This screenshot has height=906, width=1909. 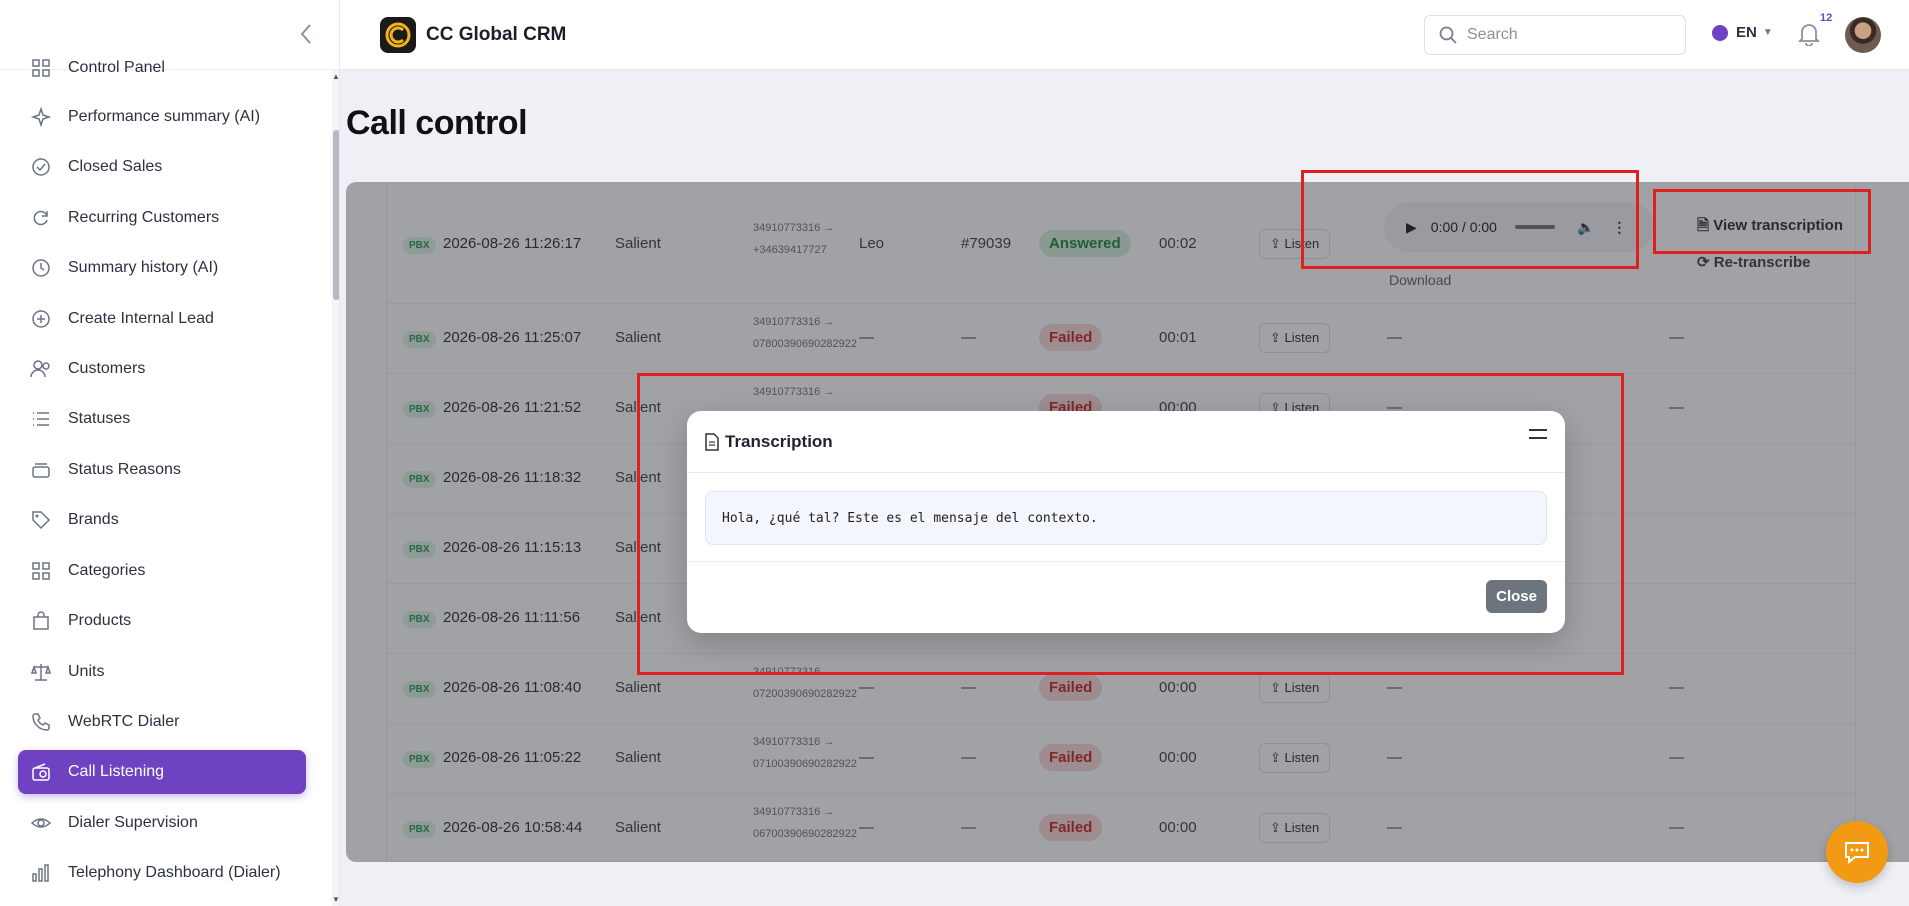 What do you see at coordinates (41, 319) in the screenshot?
I see `plus-circle-icon` at bounding box center [41, 319].